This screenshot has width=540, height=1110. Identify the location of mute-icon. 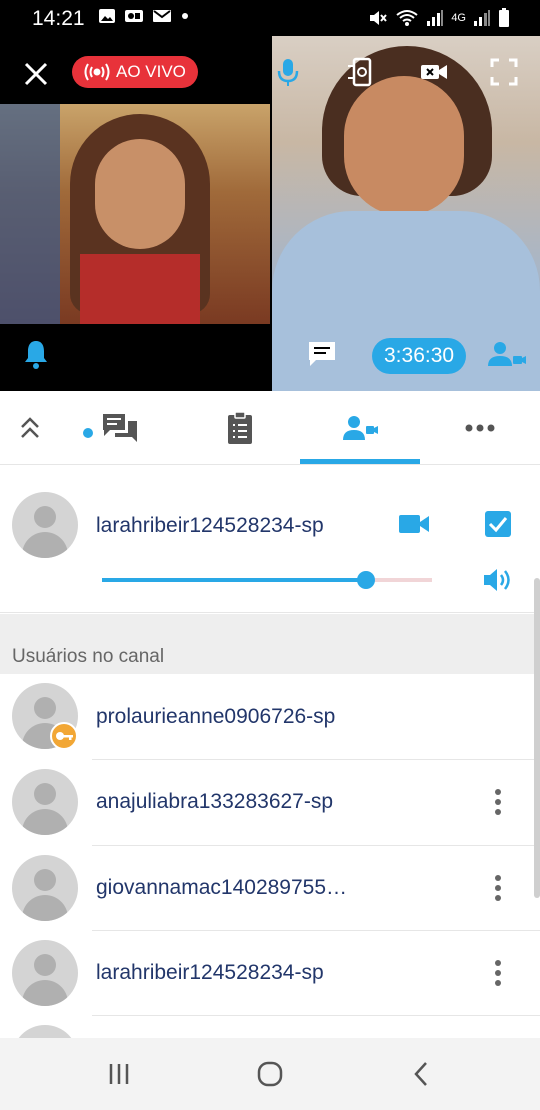
(379, 18).